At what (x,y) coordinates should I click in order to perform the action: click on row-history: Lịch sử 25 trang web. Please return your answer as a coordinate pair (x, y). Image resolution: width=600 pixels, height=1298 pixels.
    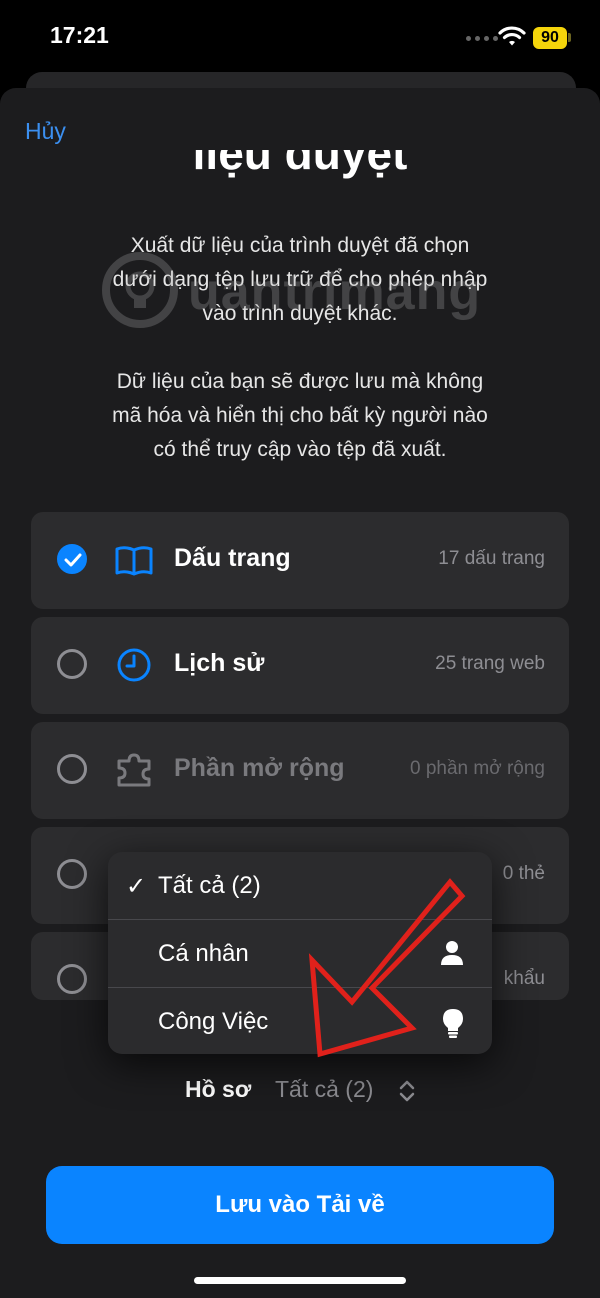
    Looking at the image, I should click on (300, 665).